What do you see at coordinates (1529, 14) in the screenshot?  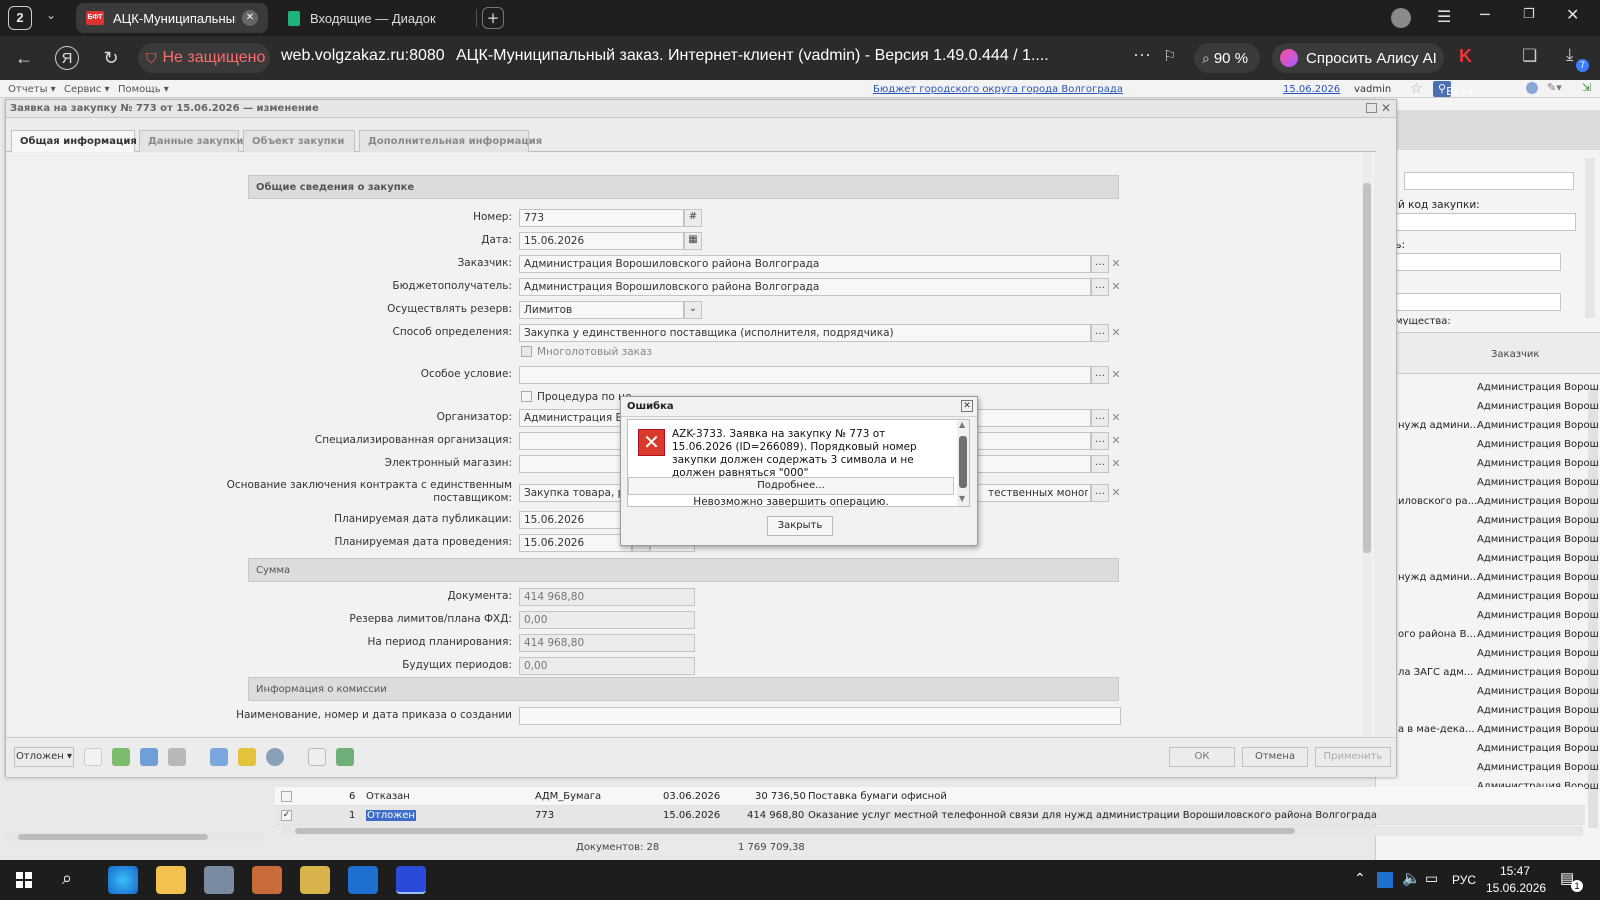 I see `restore-icon: ❐` at bounding box center [1529, 14].